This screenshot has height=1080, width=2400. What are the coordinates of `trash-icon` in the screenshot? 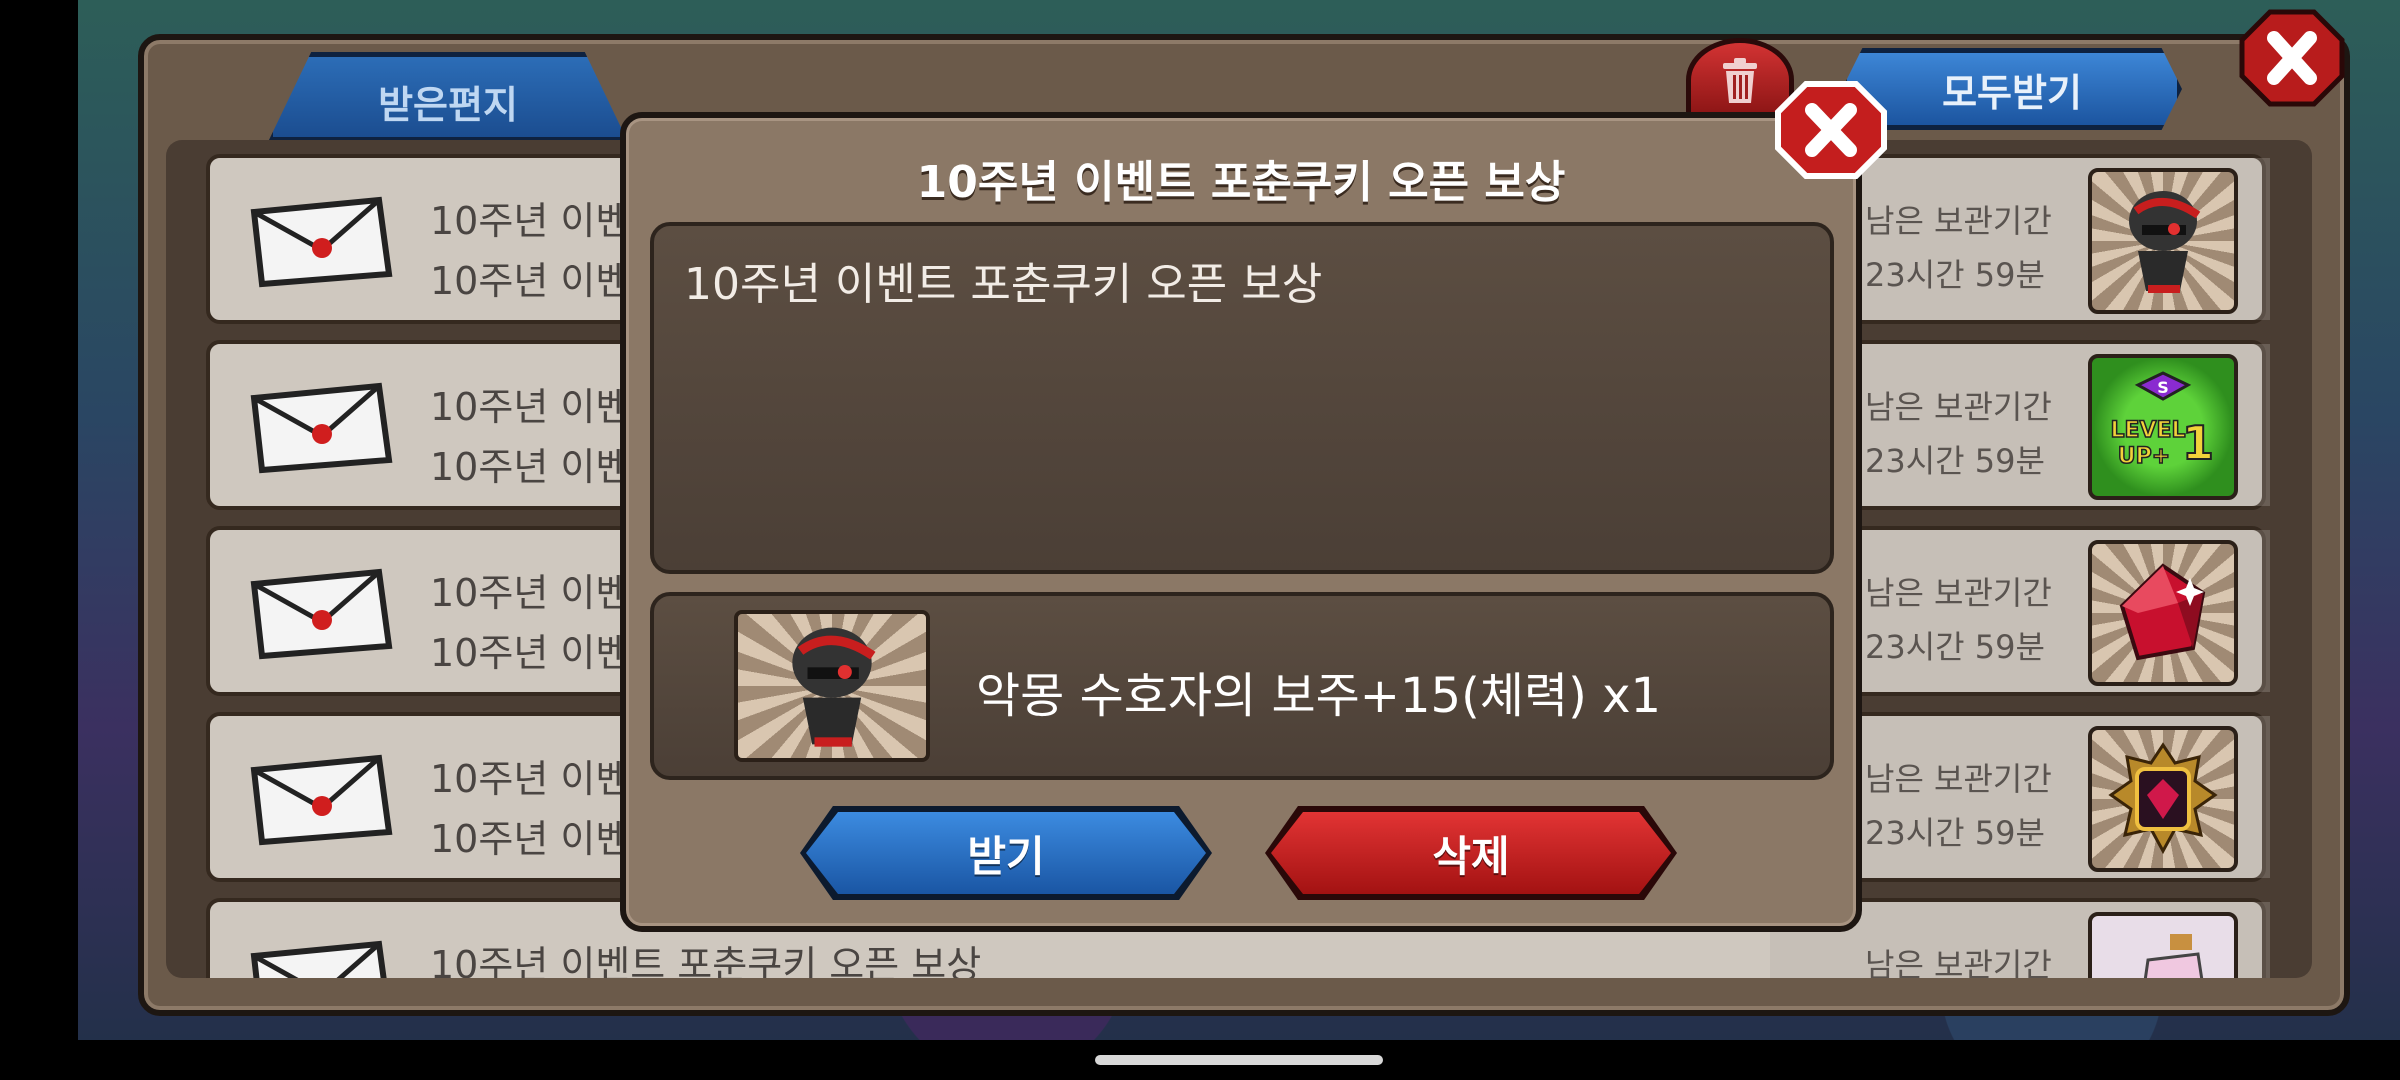 It's located at (1740, 80).